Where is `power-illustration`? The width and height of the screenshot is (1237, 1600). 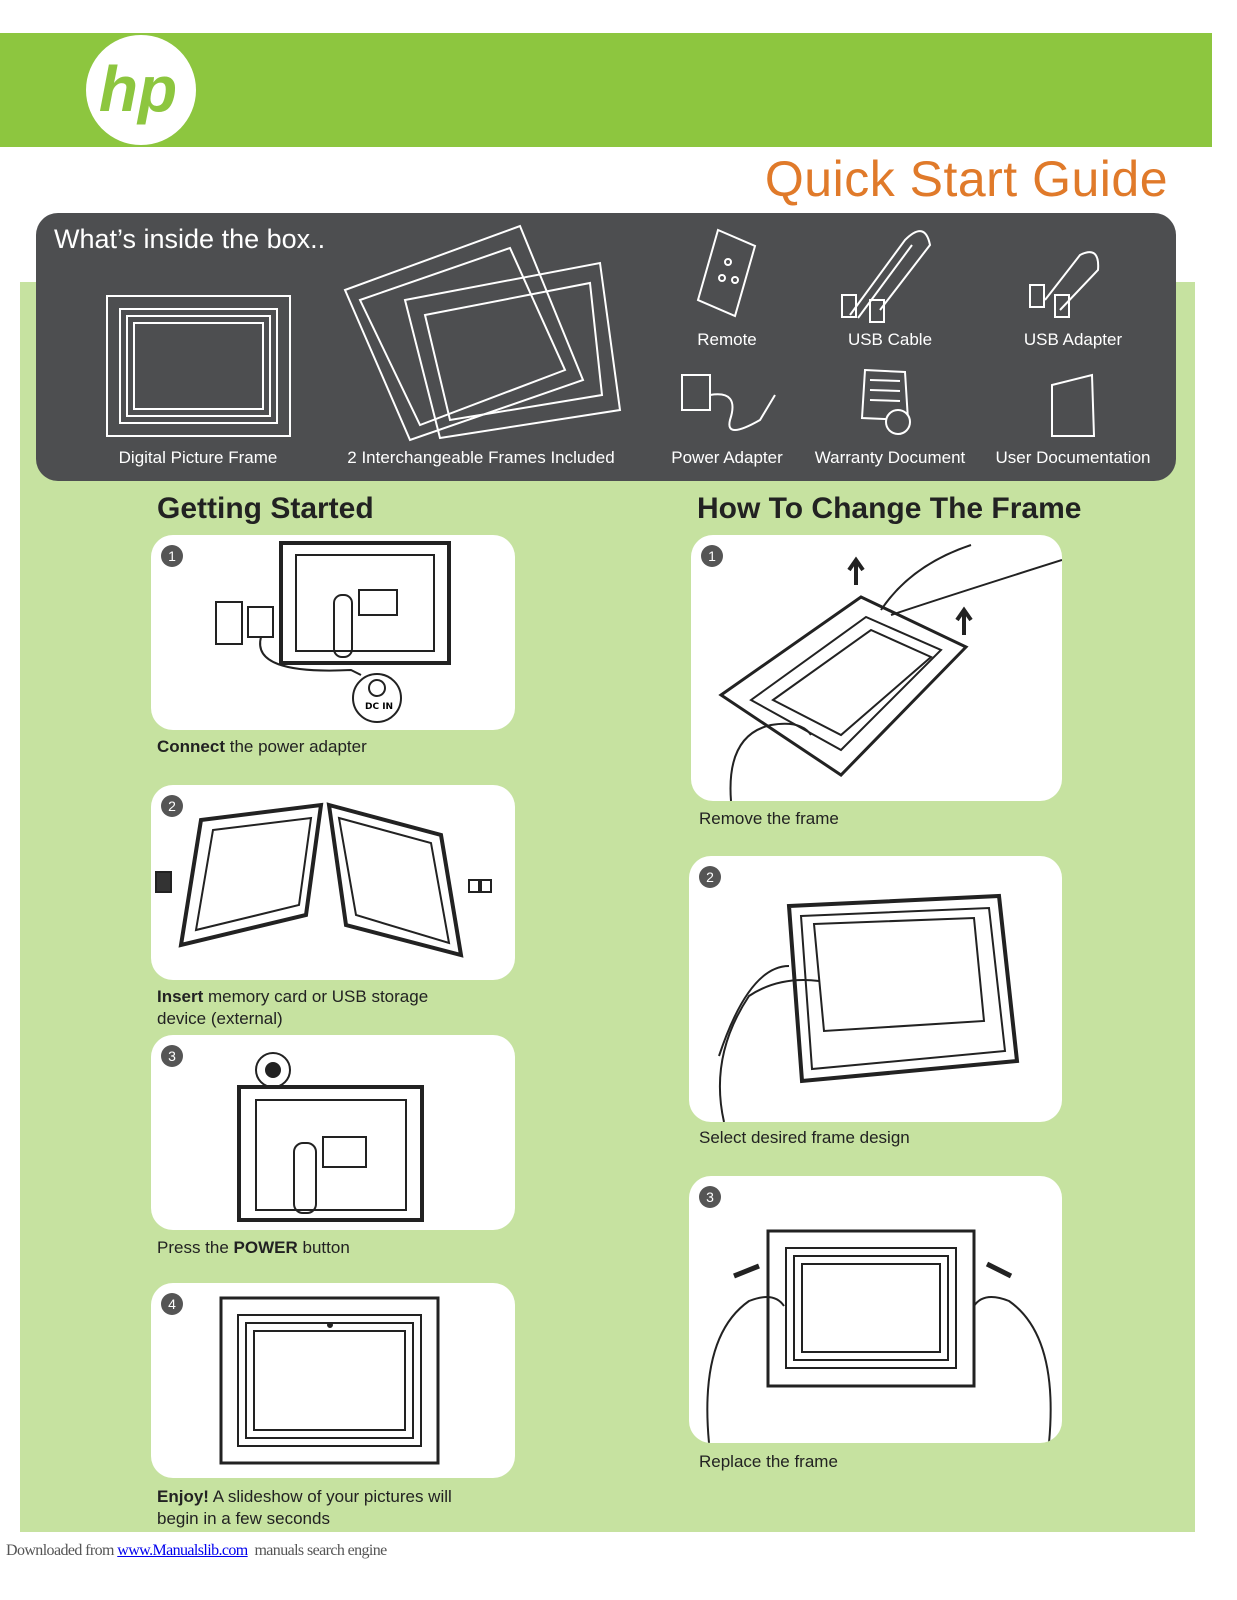 power-illustration is located at coordinates (330, 1137).